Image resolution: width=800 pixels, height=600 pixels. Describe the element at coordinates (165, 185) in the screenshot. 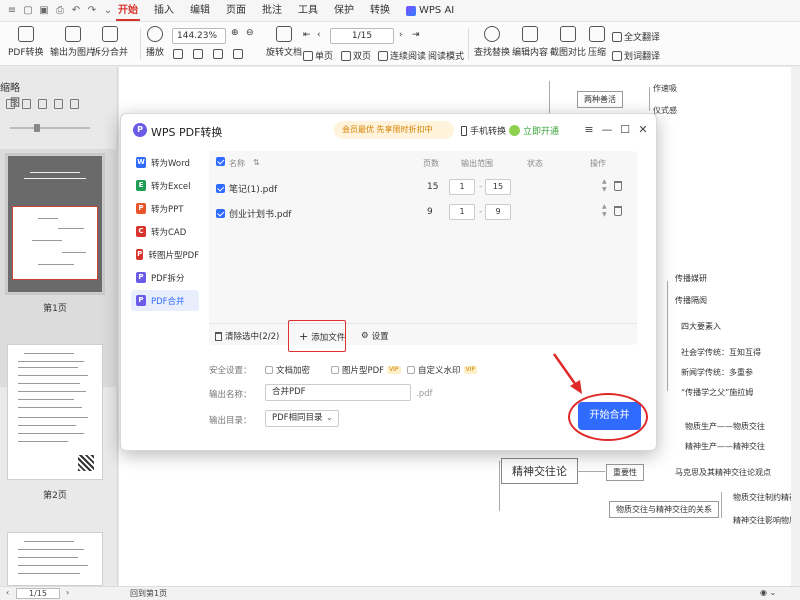

I see `sidebar-item-to-excel: E 转为Excel` at that location.